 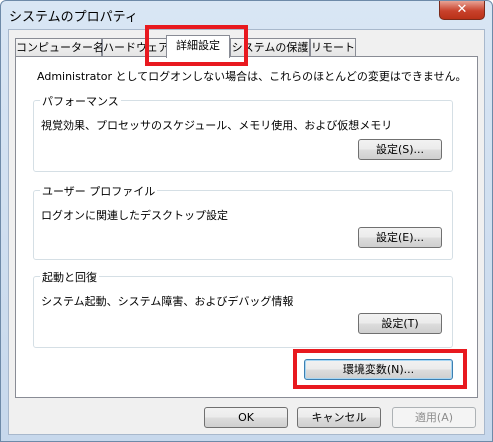 What do you see at coordinates (59, 47) in the screenshot?
I see `tab-computer-name: コンピューター名` at bounding box center [59, 47].